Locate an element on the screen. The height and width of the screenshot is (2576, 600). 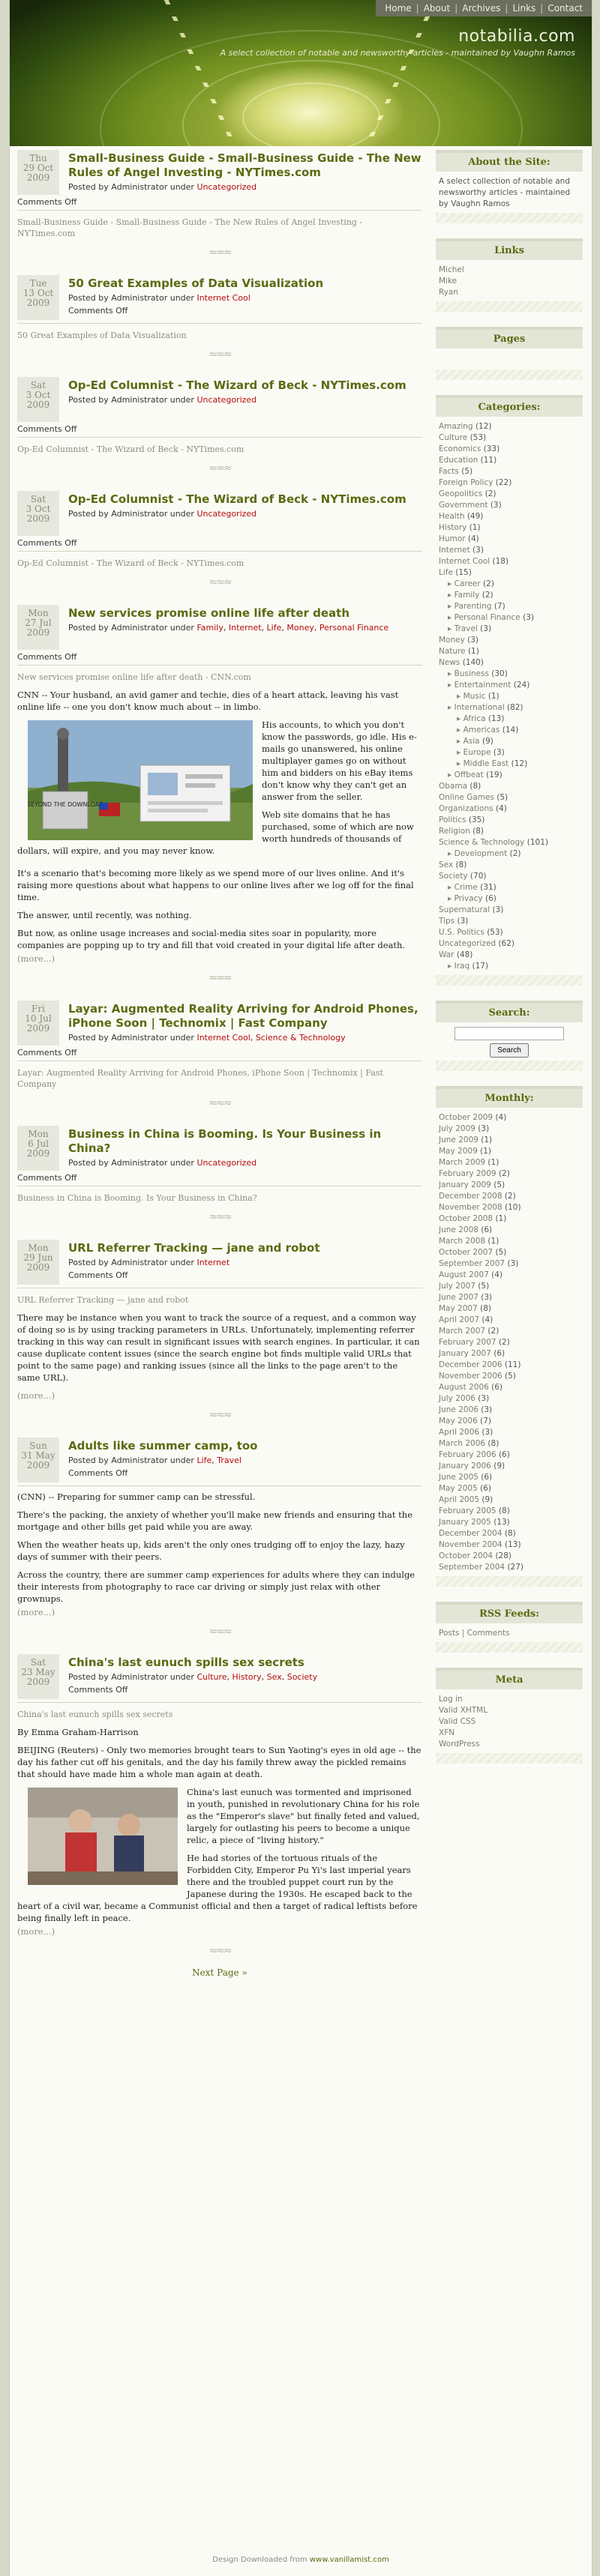
month-link: April 2006 is located at coordinates (459, 1433).